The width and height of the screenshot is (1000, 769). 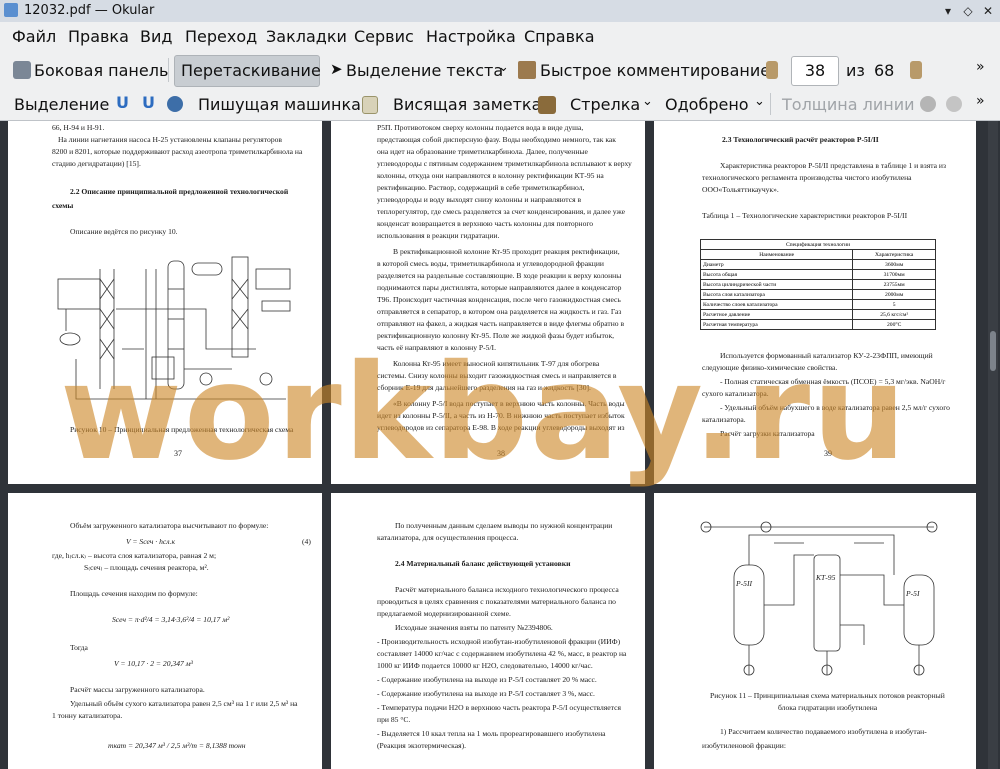 What do you see at coordinates (503, 67) in the screenshot?
I see `chevron-down-icon: ⌄` at bounding box center [503, 67].